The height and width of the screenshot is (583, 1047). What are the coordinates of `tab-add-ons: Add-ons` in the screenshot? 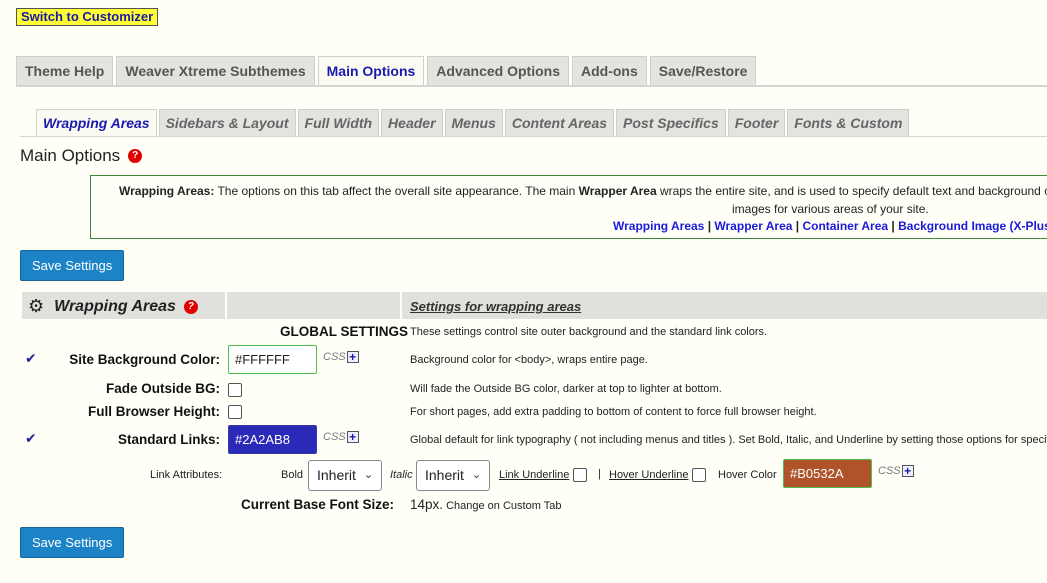 It's located at (609, 70).